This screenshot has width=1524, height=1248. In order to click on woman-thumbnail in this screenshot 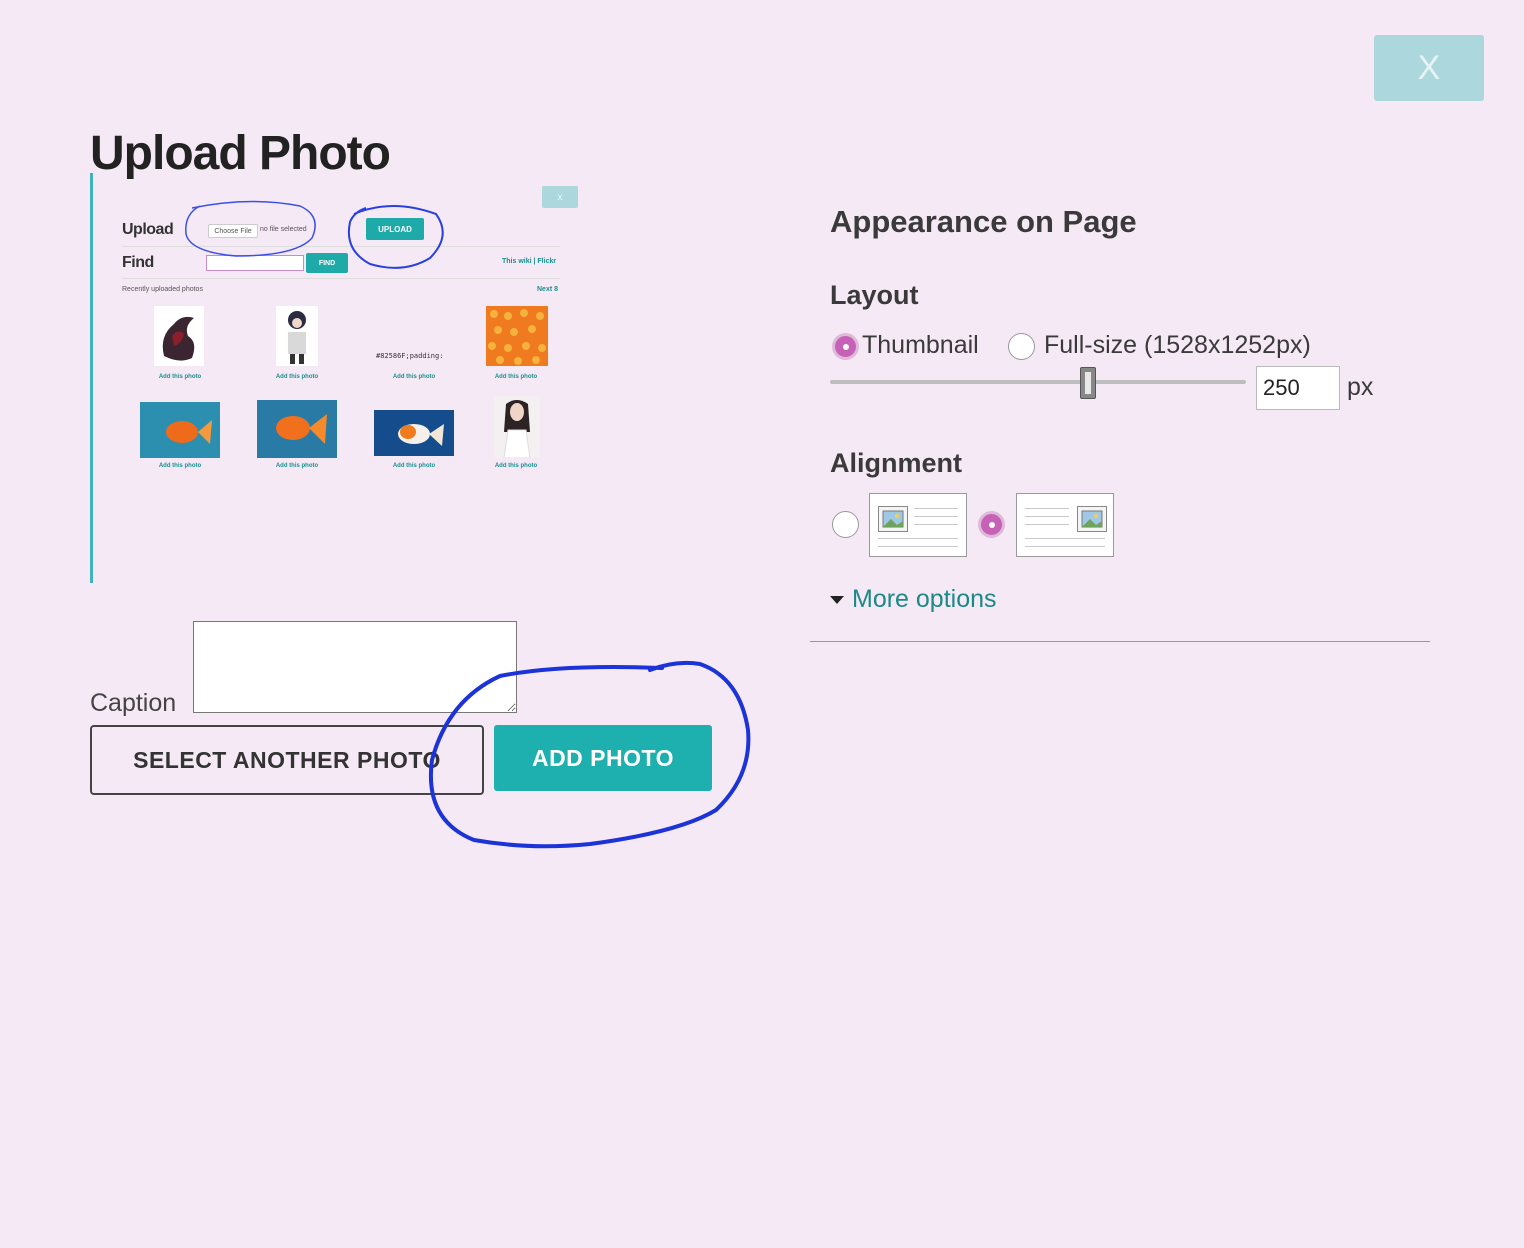, I will do `click(517, 427)`.